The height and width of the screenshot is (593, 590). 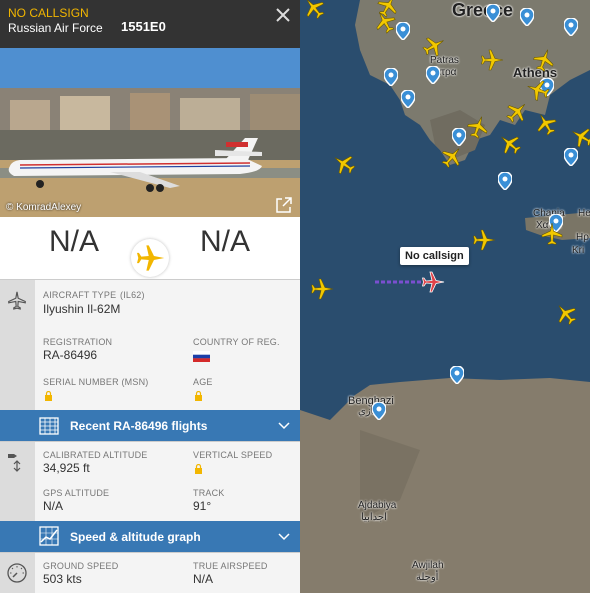 I want to click on expand-icon, so click(x=284, y=205).